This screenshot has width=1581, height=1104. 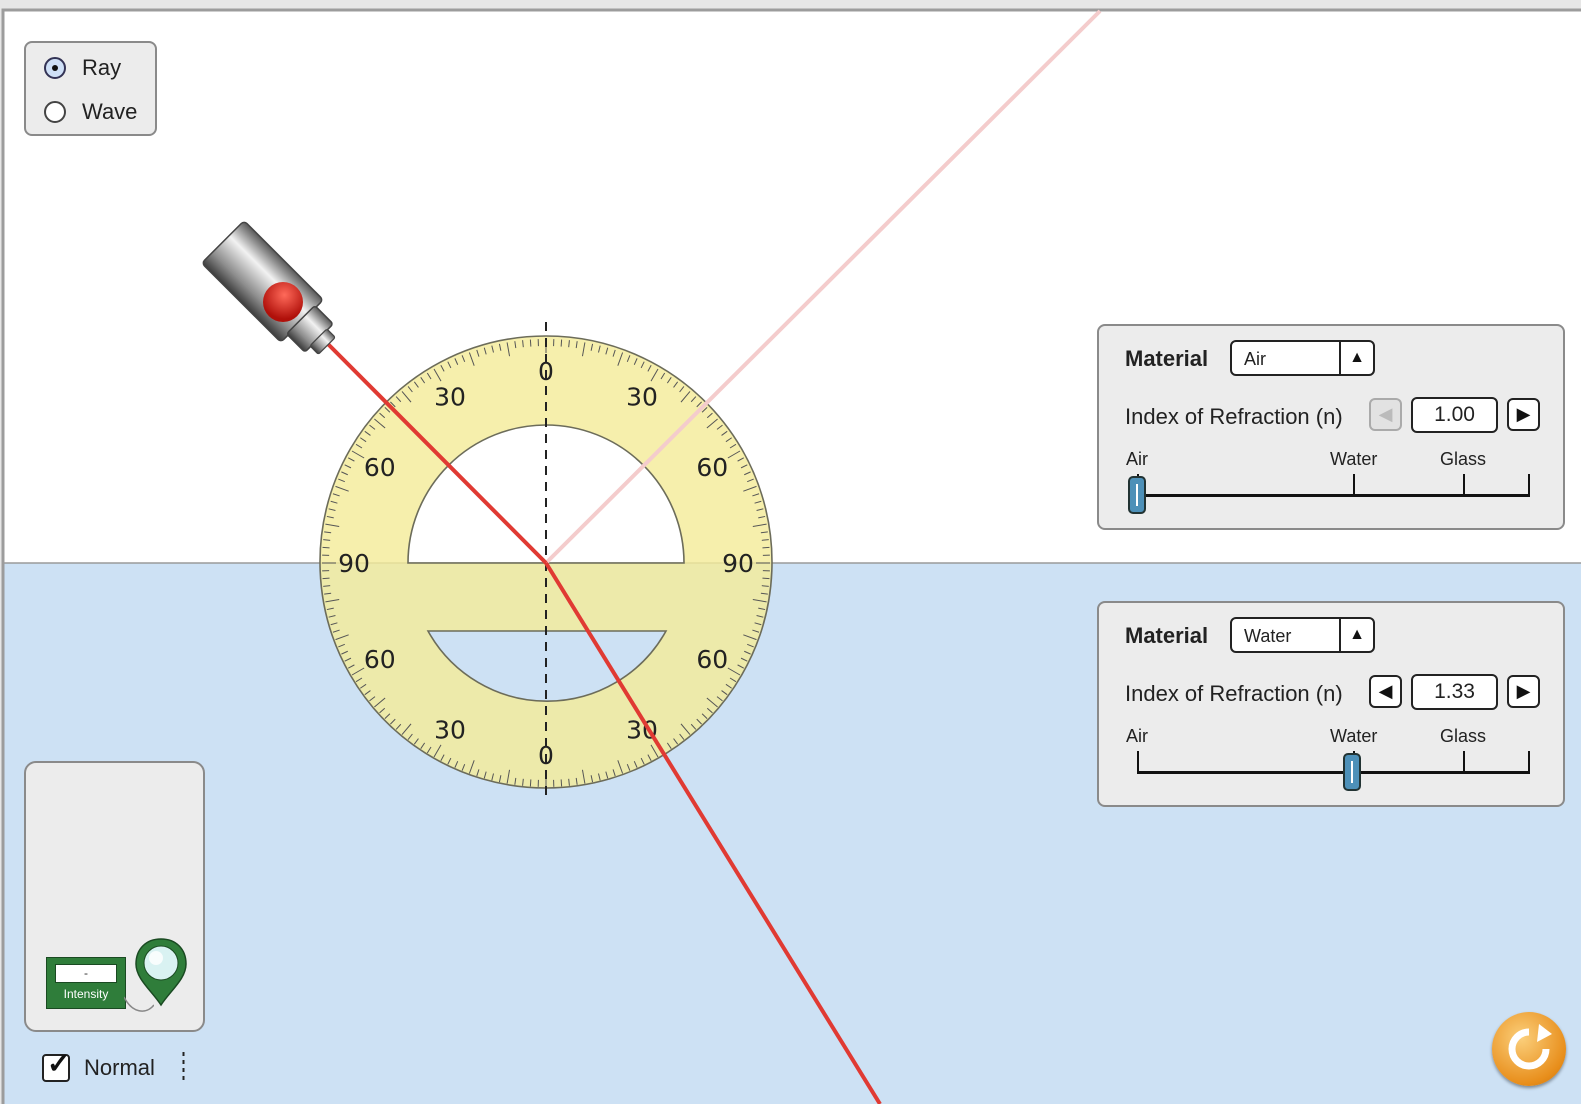 What do you see at coordinates (114, 896) in the screenshot?
I see `toolbox-panel: - Intensity` at bounding box center [114, 896].